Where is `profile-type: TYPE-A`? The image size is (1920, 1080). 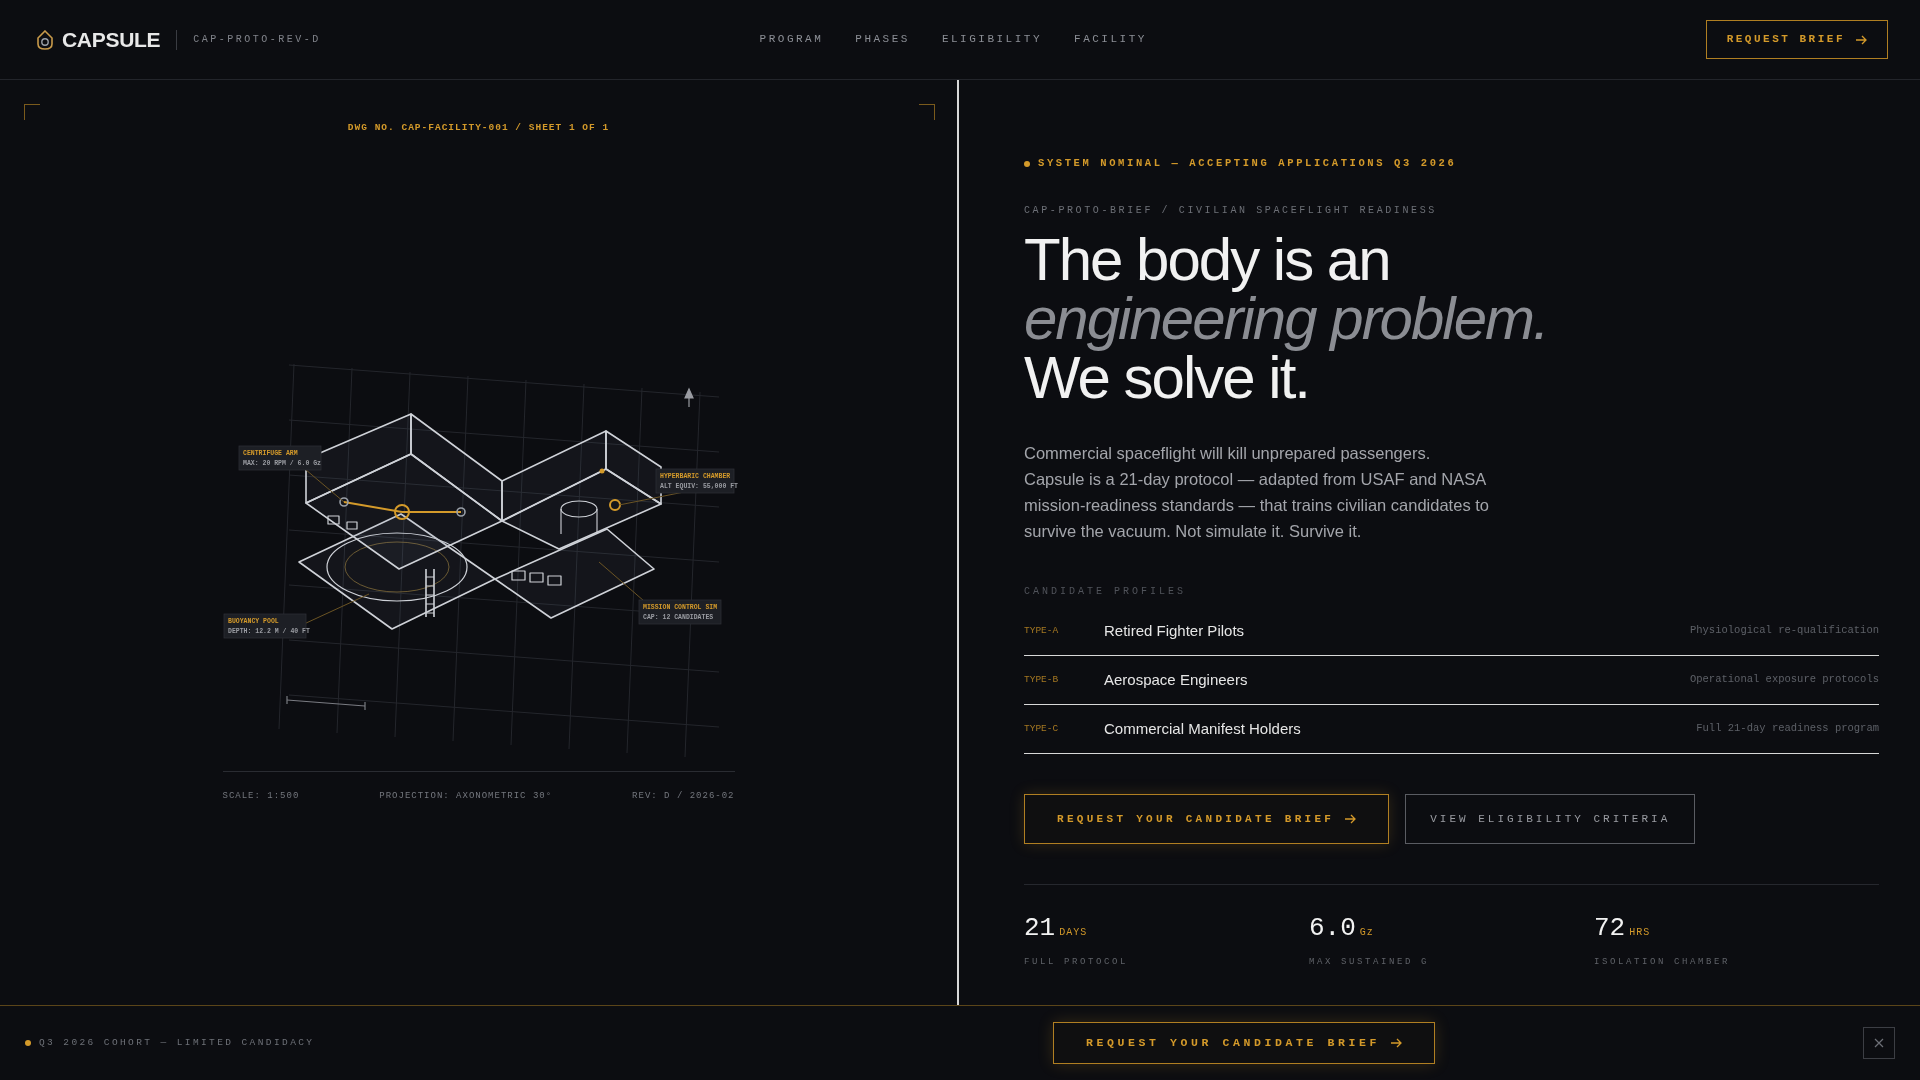 profile-type: TYPE-A is located at coordinates (1042, 630).